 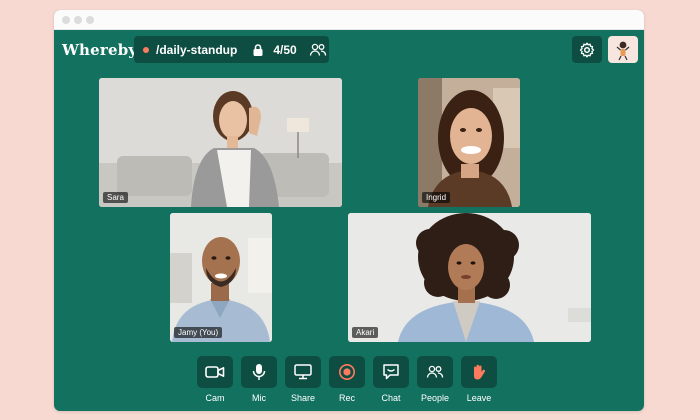 I want to click on chat-control: Chat, so click(x=391, y=379).